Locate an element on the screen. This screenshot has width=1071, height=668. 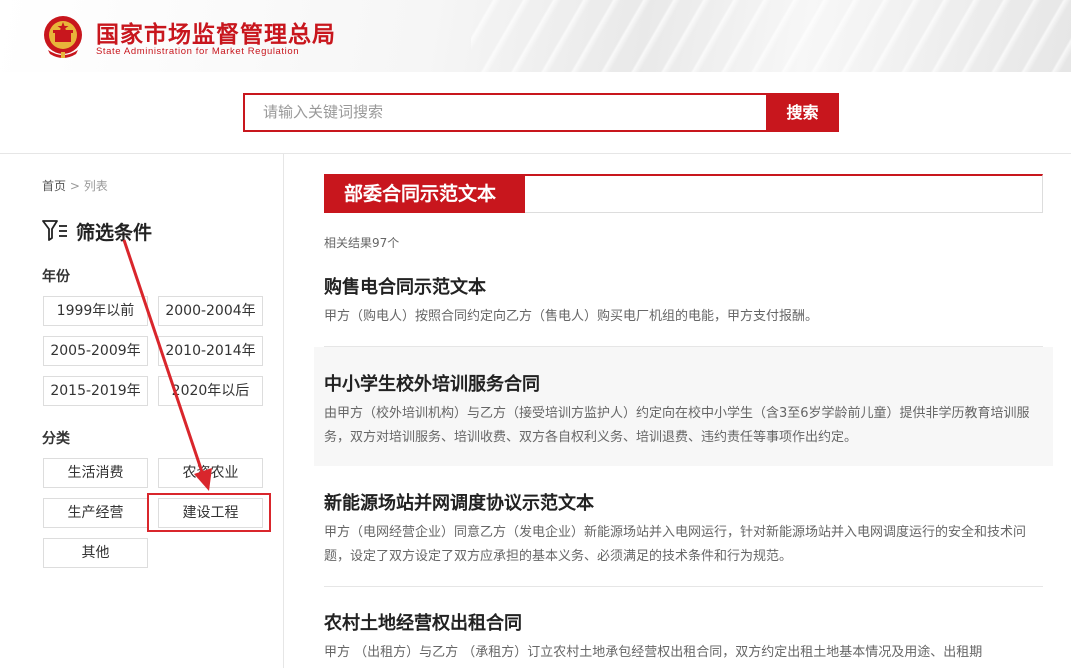
list-item-desc: 甲方（购电人）按照合同约定向乙方（售电人）购买电厂机组的电能，甲方支付报酬。 is located at coordinates (571, 316).